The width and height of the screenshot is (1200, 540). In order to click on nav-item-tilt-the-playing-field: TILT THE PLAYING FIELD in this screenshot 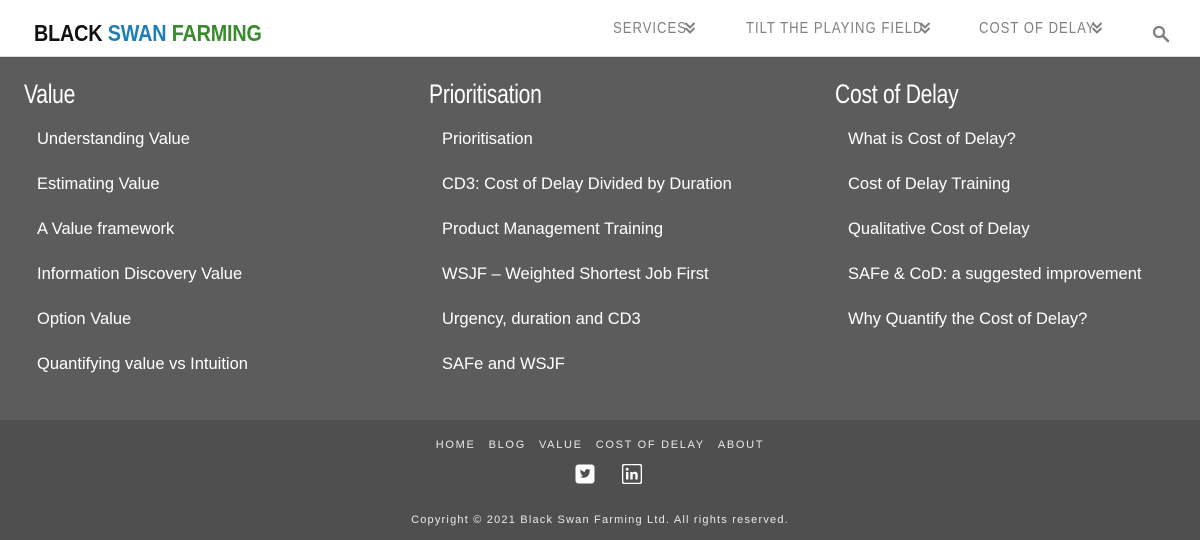, I will do `click(854, 28)`.